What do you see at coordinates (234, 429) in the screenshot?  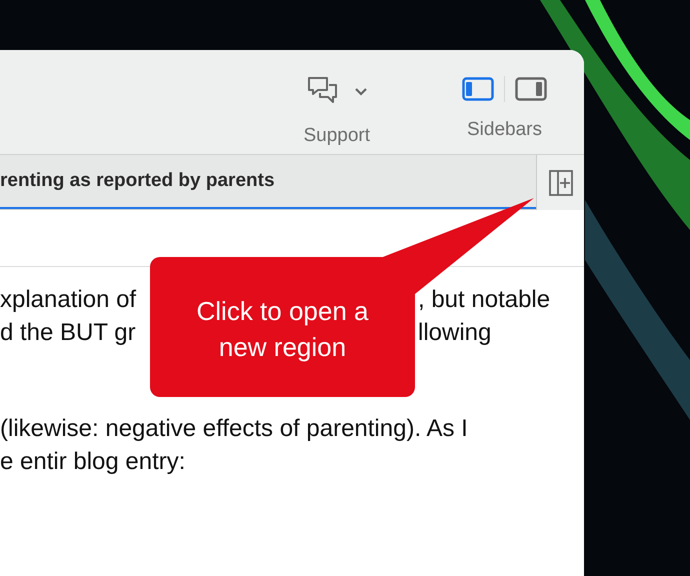 I see `text-line: (likewise: negative effects of parenting). As I` at bounding box center [234, 429].